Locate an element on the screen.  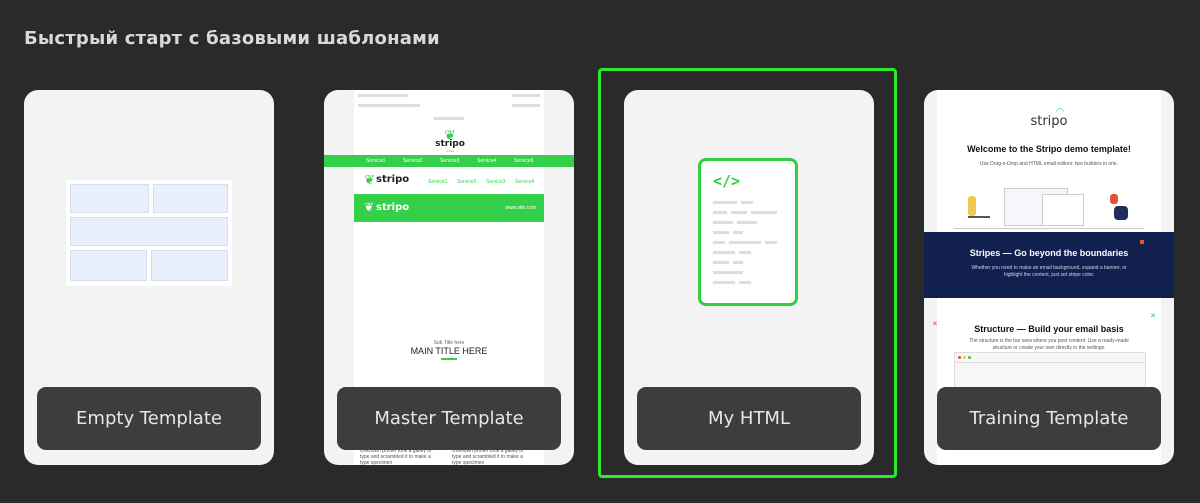
training-structure-title: Structure — Build your email basis is located at coordinates (1049, 329).